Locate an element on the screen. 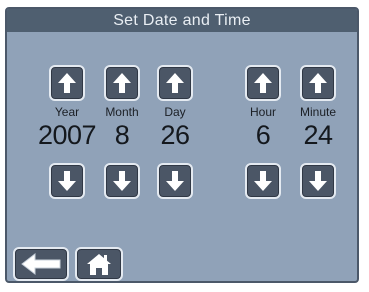 This screenshot has width=369, height=292. screen-title: Set Date and Time is located at coordinates (182, 20).